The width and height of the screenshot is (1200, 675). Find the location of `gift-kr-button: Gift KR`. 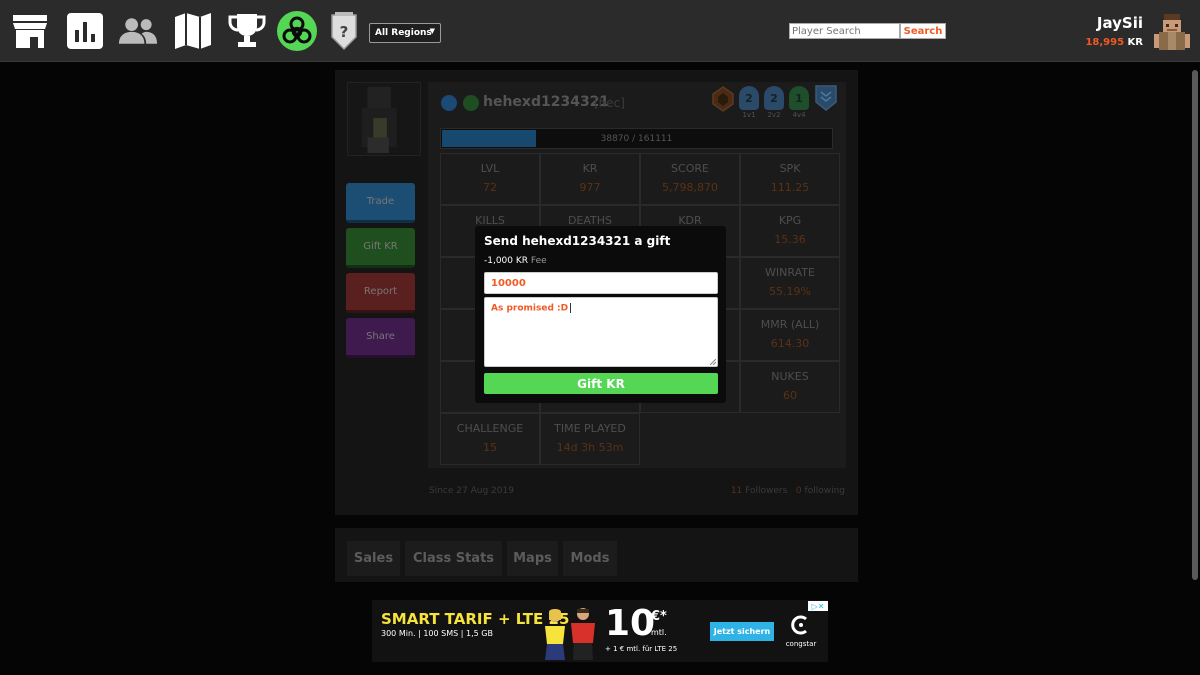

gift-kr-button: Gift KR is located at coordinates (380, 248).